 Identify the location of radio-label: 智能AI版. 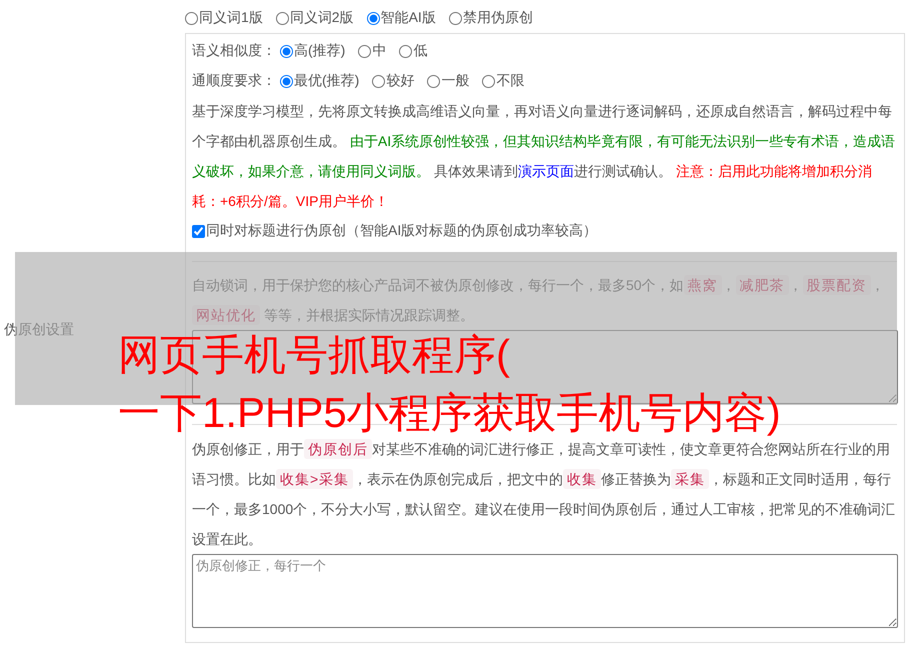
(408, 18).